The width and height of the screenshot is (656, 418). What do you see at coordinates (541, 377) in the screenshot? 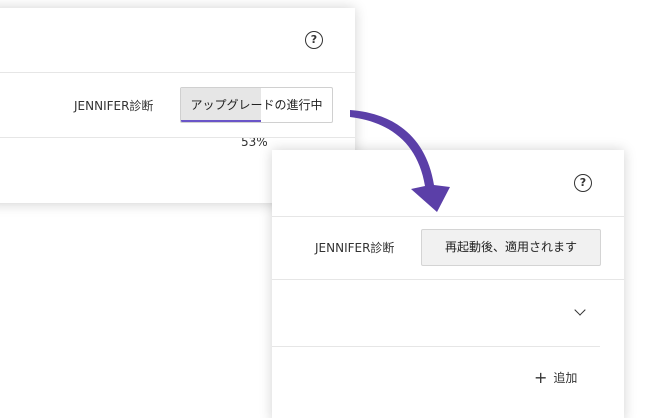
I see `plus-icon: +` at bounding box center [541, 377].